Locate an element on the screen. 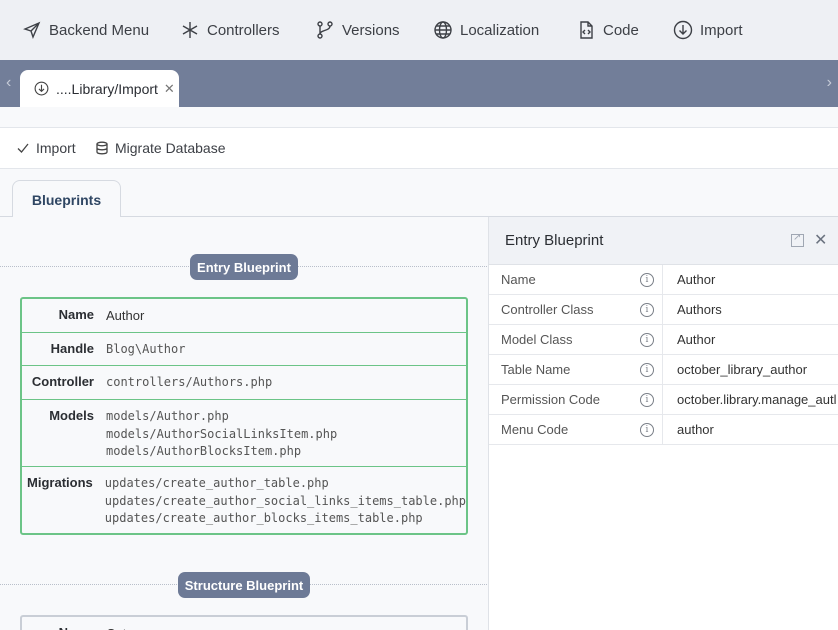  row-key: Controller is located at coordinates (62, 381).